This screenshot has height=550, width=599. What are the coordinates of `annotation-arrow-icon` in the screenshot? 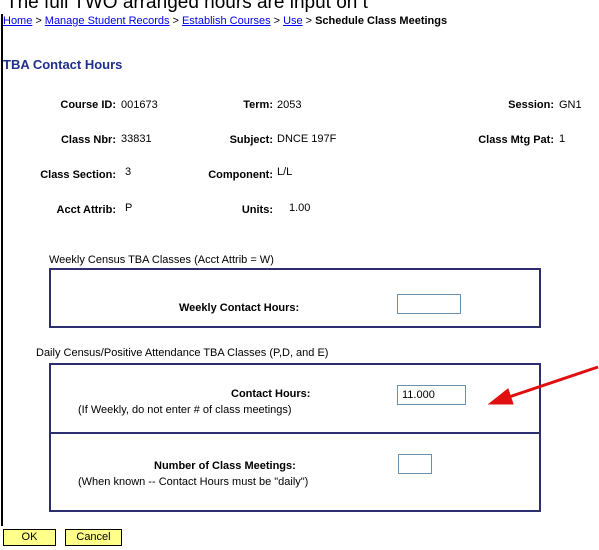 It's located at (543, 385).